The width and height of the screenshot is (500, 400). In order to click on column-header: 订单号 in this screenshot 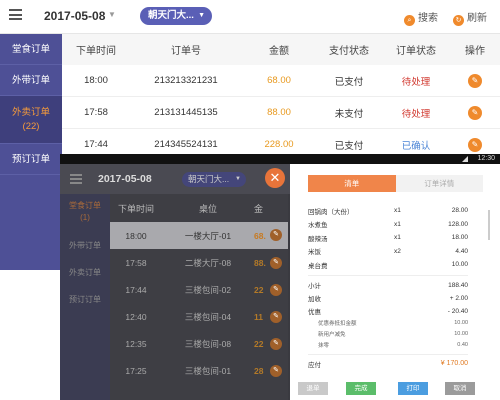, I will do `click(186, 51)`.